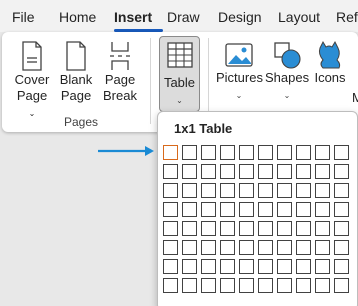  Describe the element at coordinates (179, 74) in the screenshot. I see `table-button: Table ⌄` at that location.